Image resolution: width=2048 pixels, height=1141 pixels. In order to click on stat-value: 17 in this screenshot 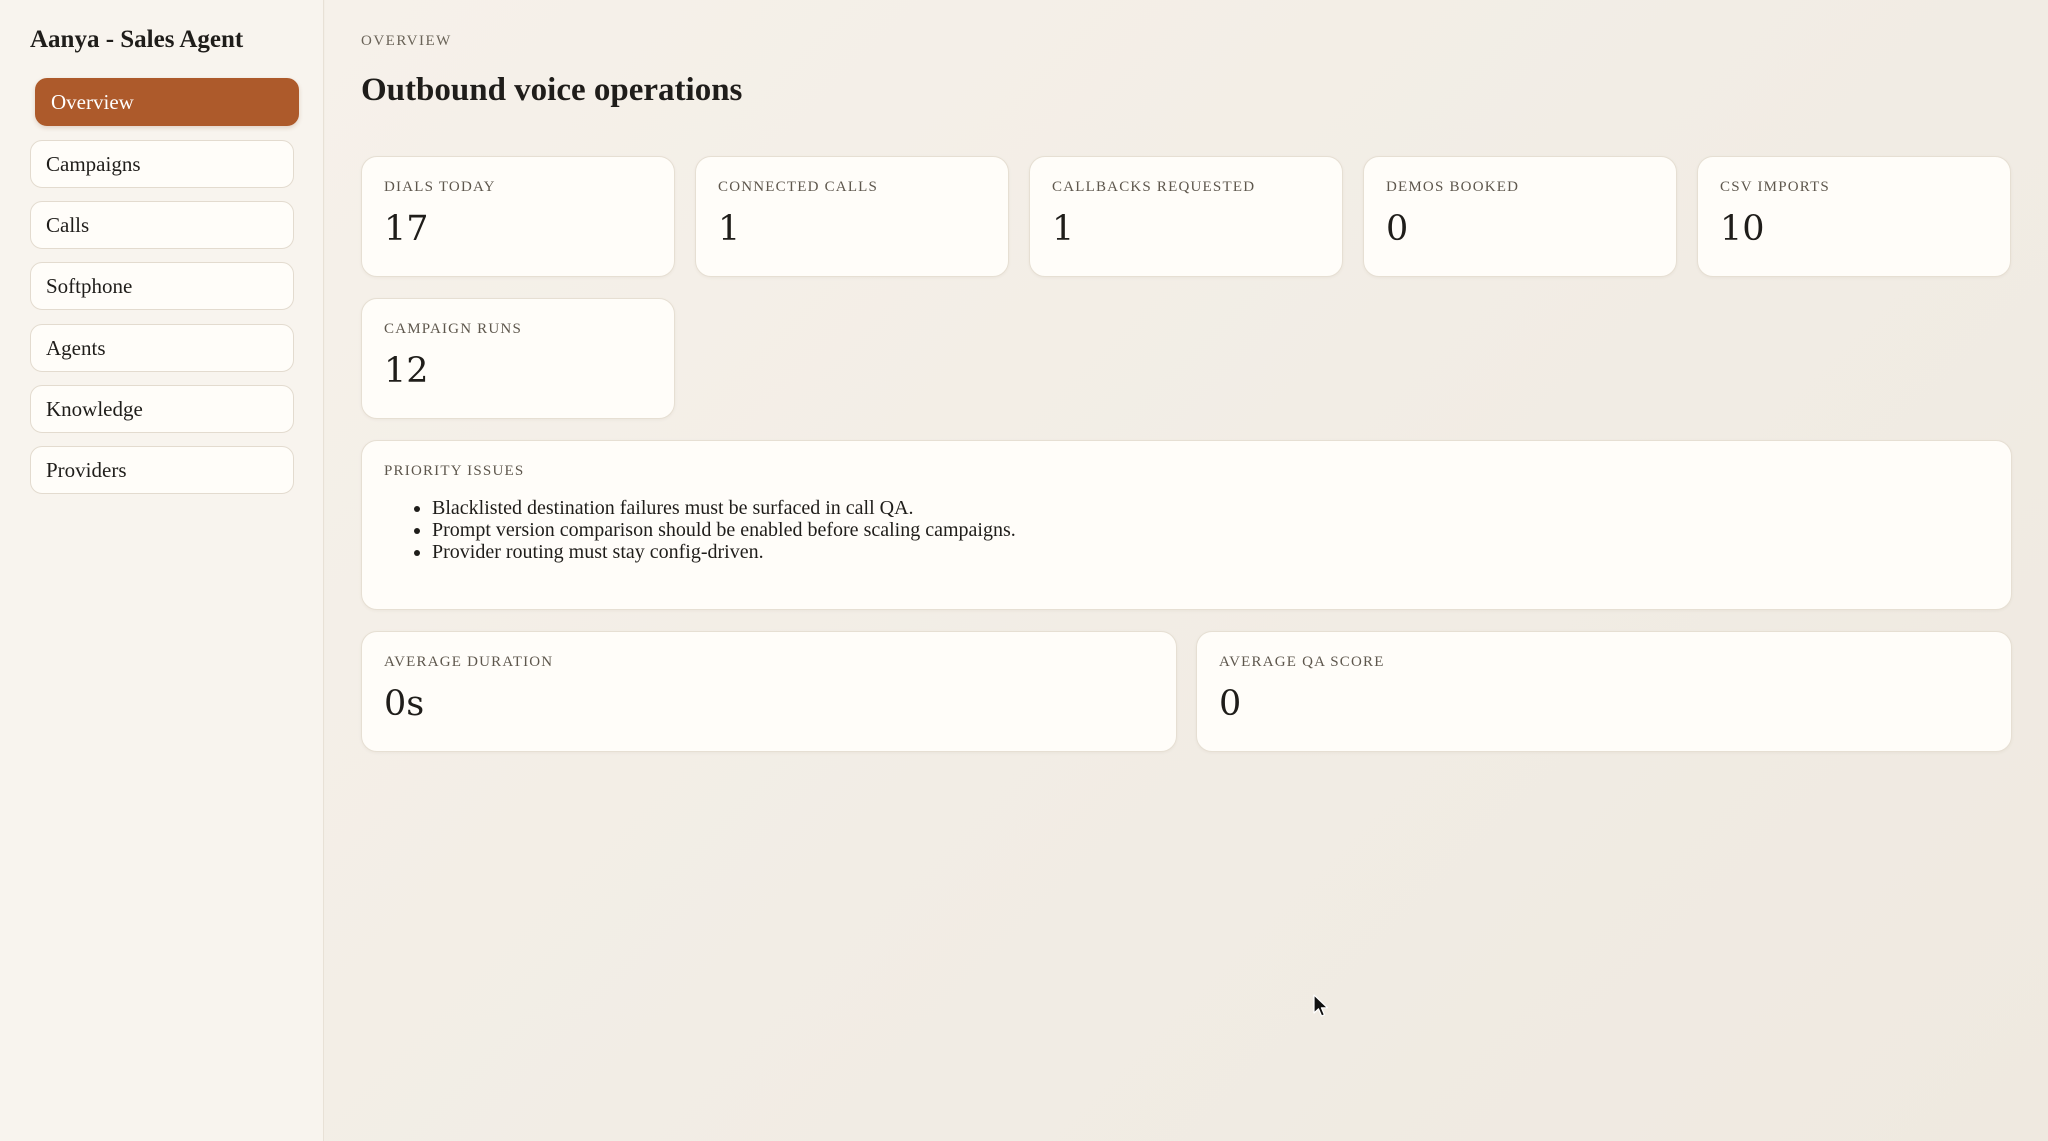, I will do `click(406, 229)`.